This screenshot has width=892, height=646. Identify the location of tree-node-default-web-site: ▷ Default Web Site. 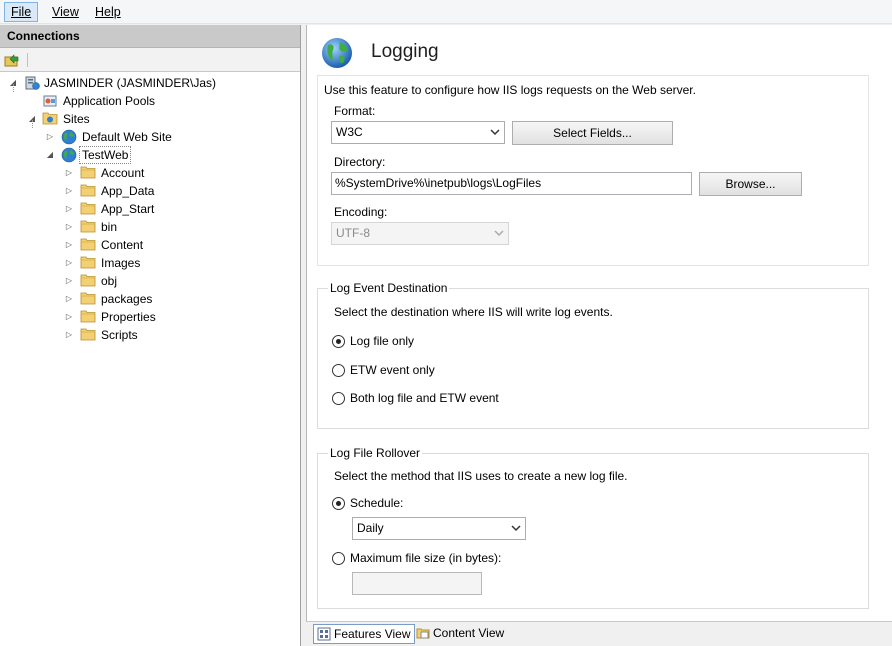
(150, 137).